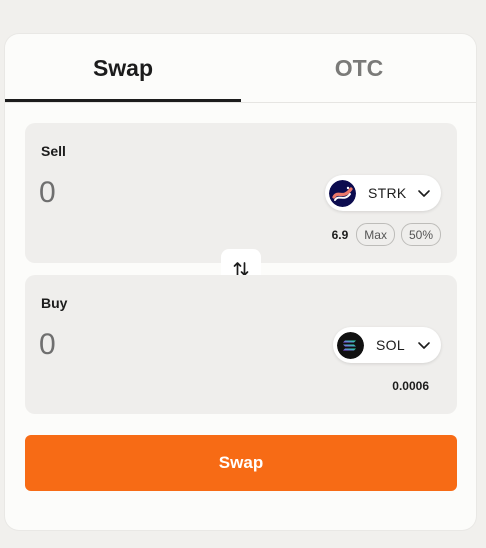  What do you see at coordinates (420, 234) in the screenshot?
I see `half-button: 50%` at bounding box center [420, 234].